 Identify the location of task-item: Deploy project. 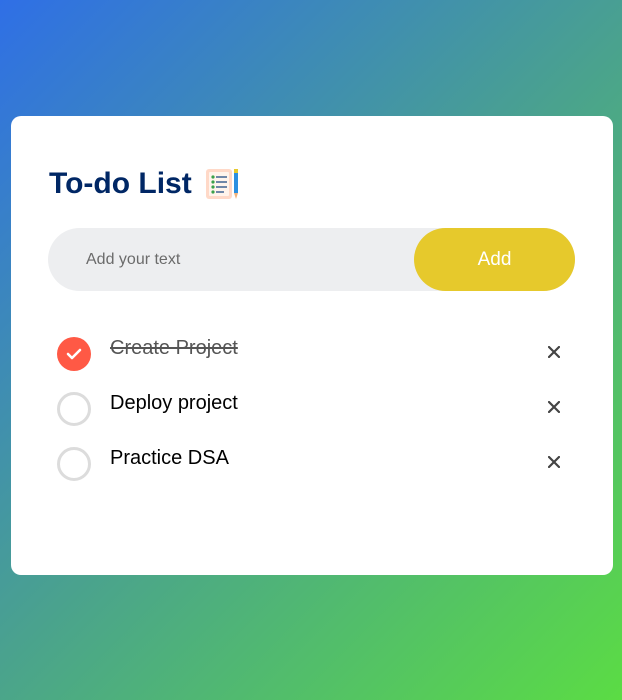
(312, 407).